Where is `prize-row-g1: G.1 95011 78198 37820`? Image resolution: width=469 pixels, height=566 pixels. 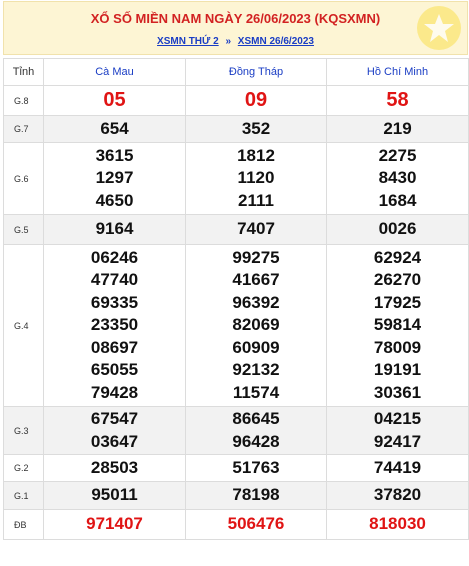 prize-row-g1: G.1 95011 78198 37820 is located at coordinates (236, 495).